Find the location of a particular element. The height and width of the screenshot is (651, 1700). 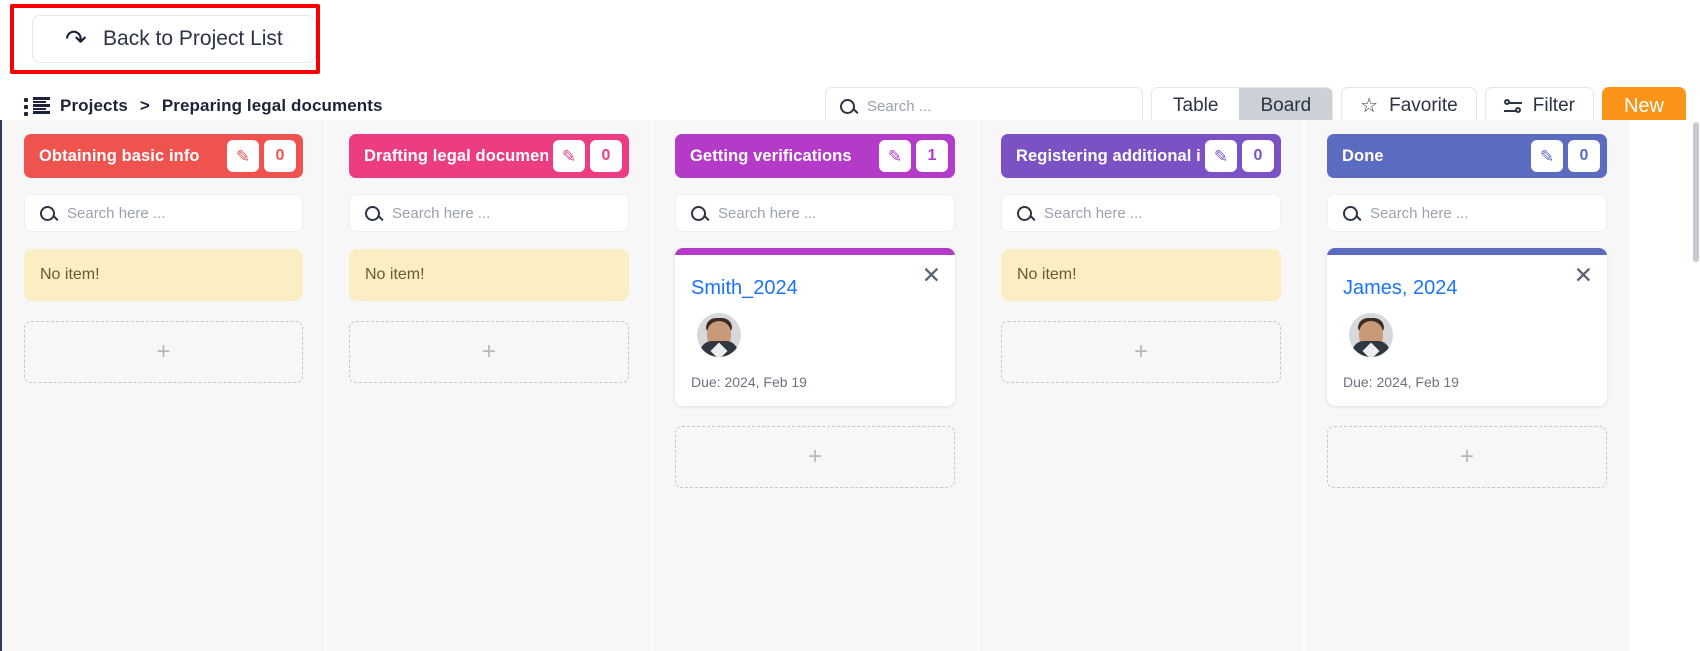

favorite-label: Favorite is located at coordinates (1423, 105).